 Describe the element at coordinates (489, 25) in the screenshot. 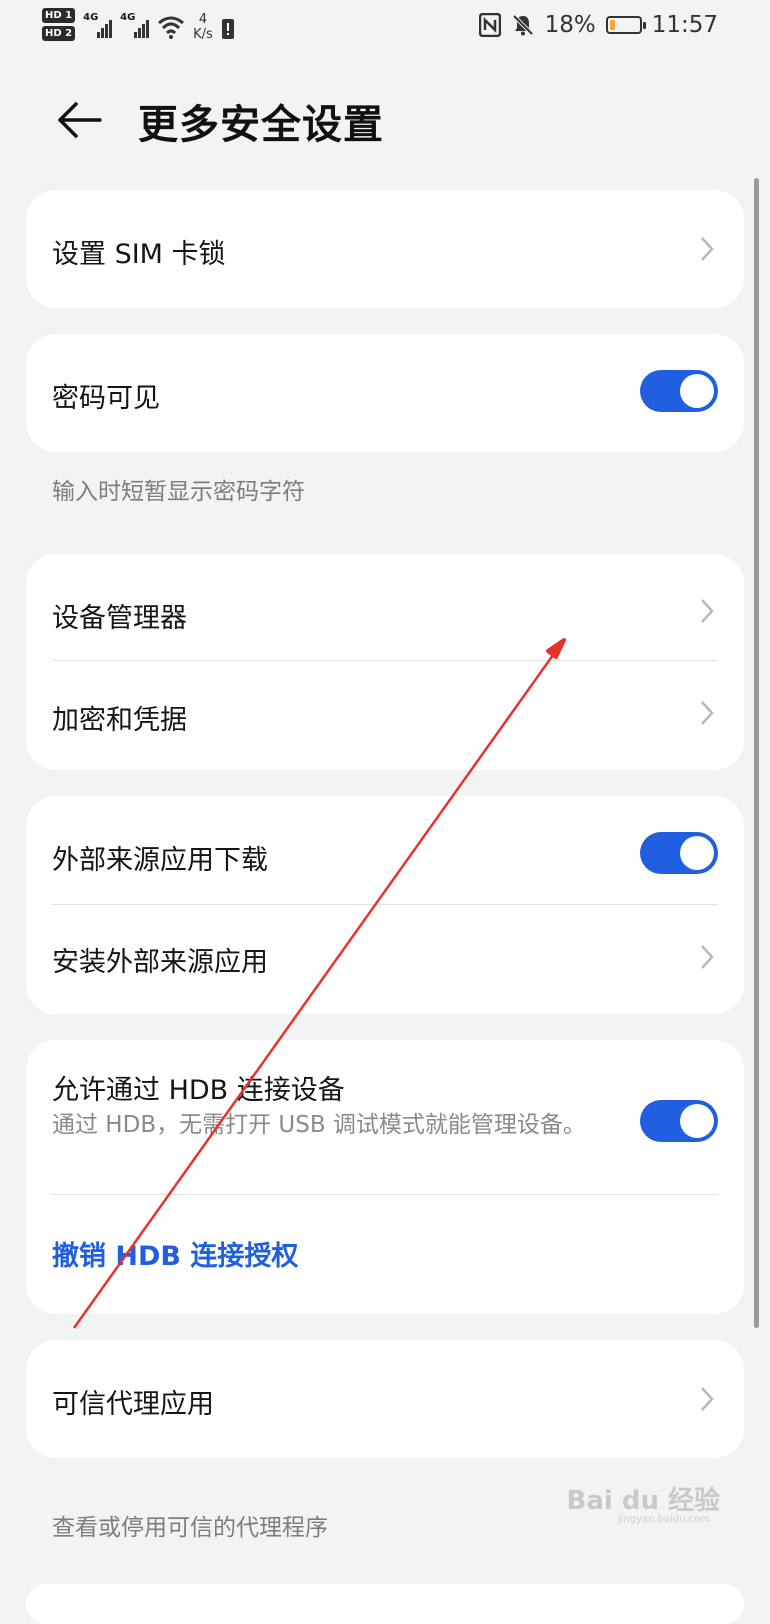

I see `nfc-icon` at that location.